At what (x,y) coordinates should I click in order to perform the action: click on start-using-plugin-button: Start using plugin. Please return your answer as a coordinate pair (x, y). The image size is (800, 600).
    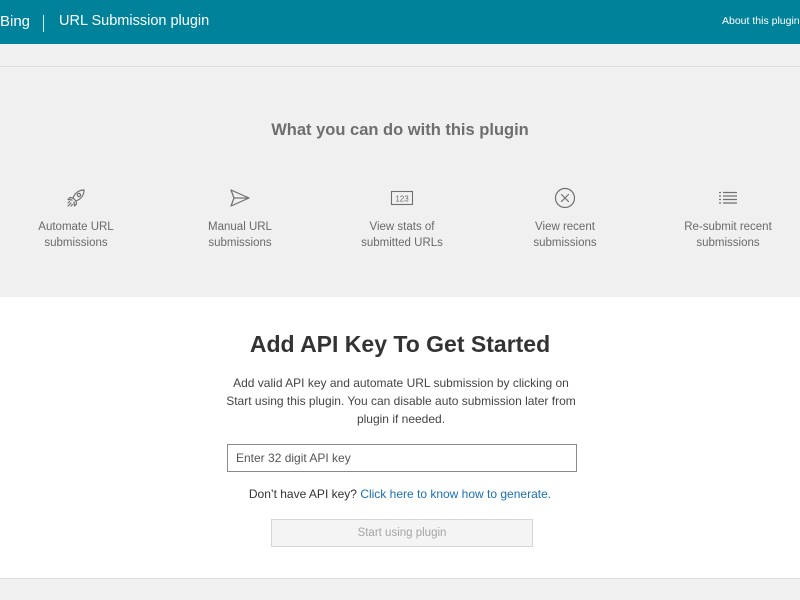
    Looking at the image, I should click on (402, 533).